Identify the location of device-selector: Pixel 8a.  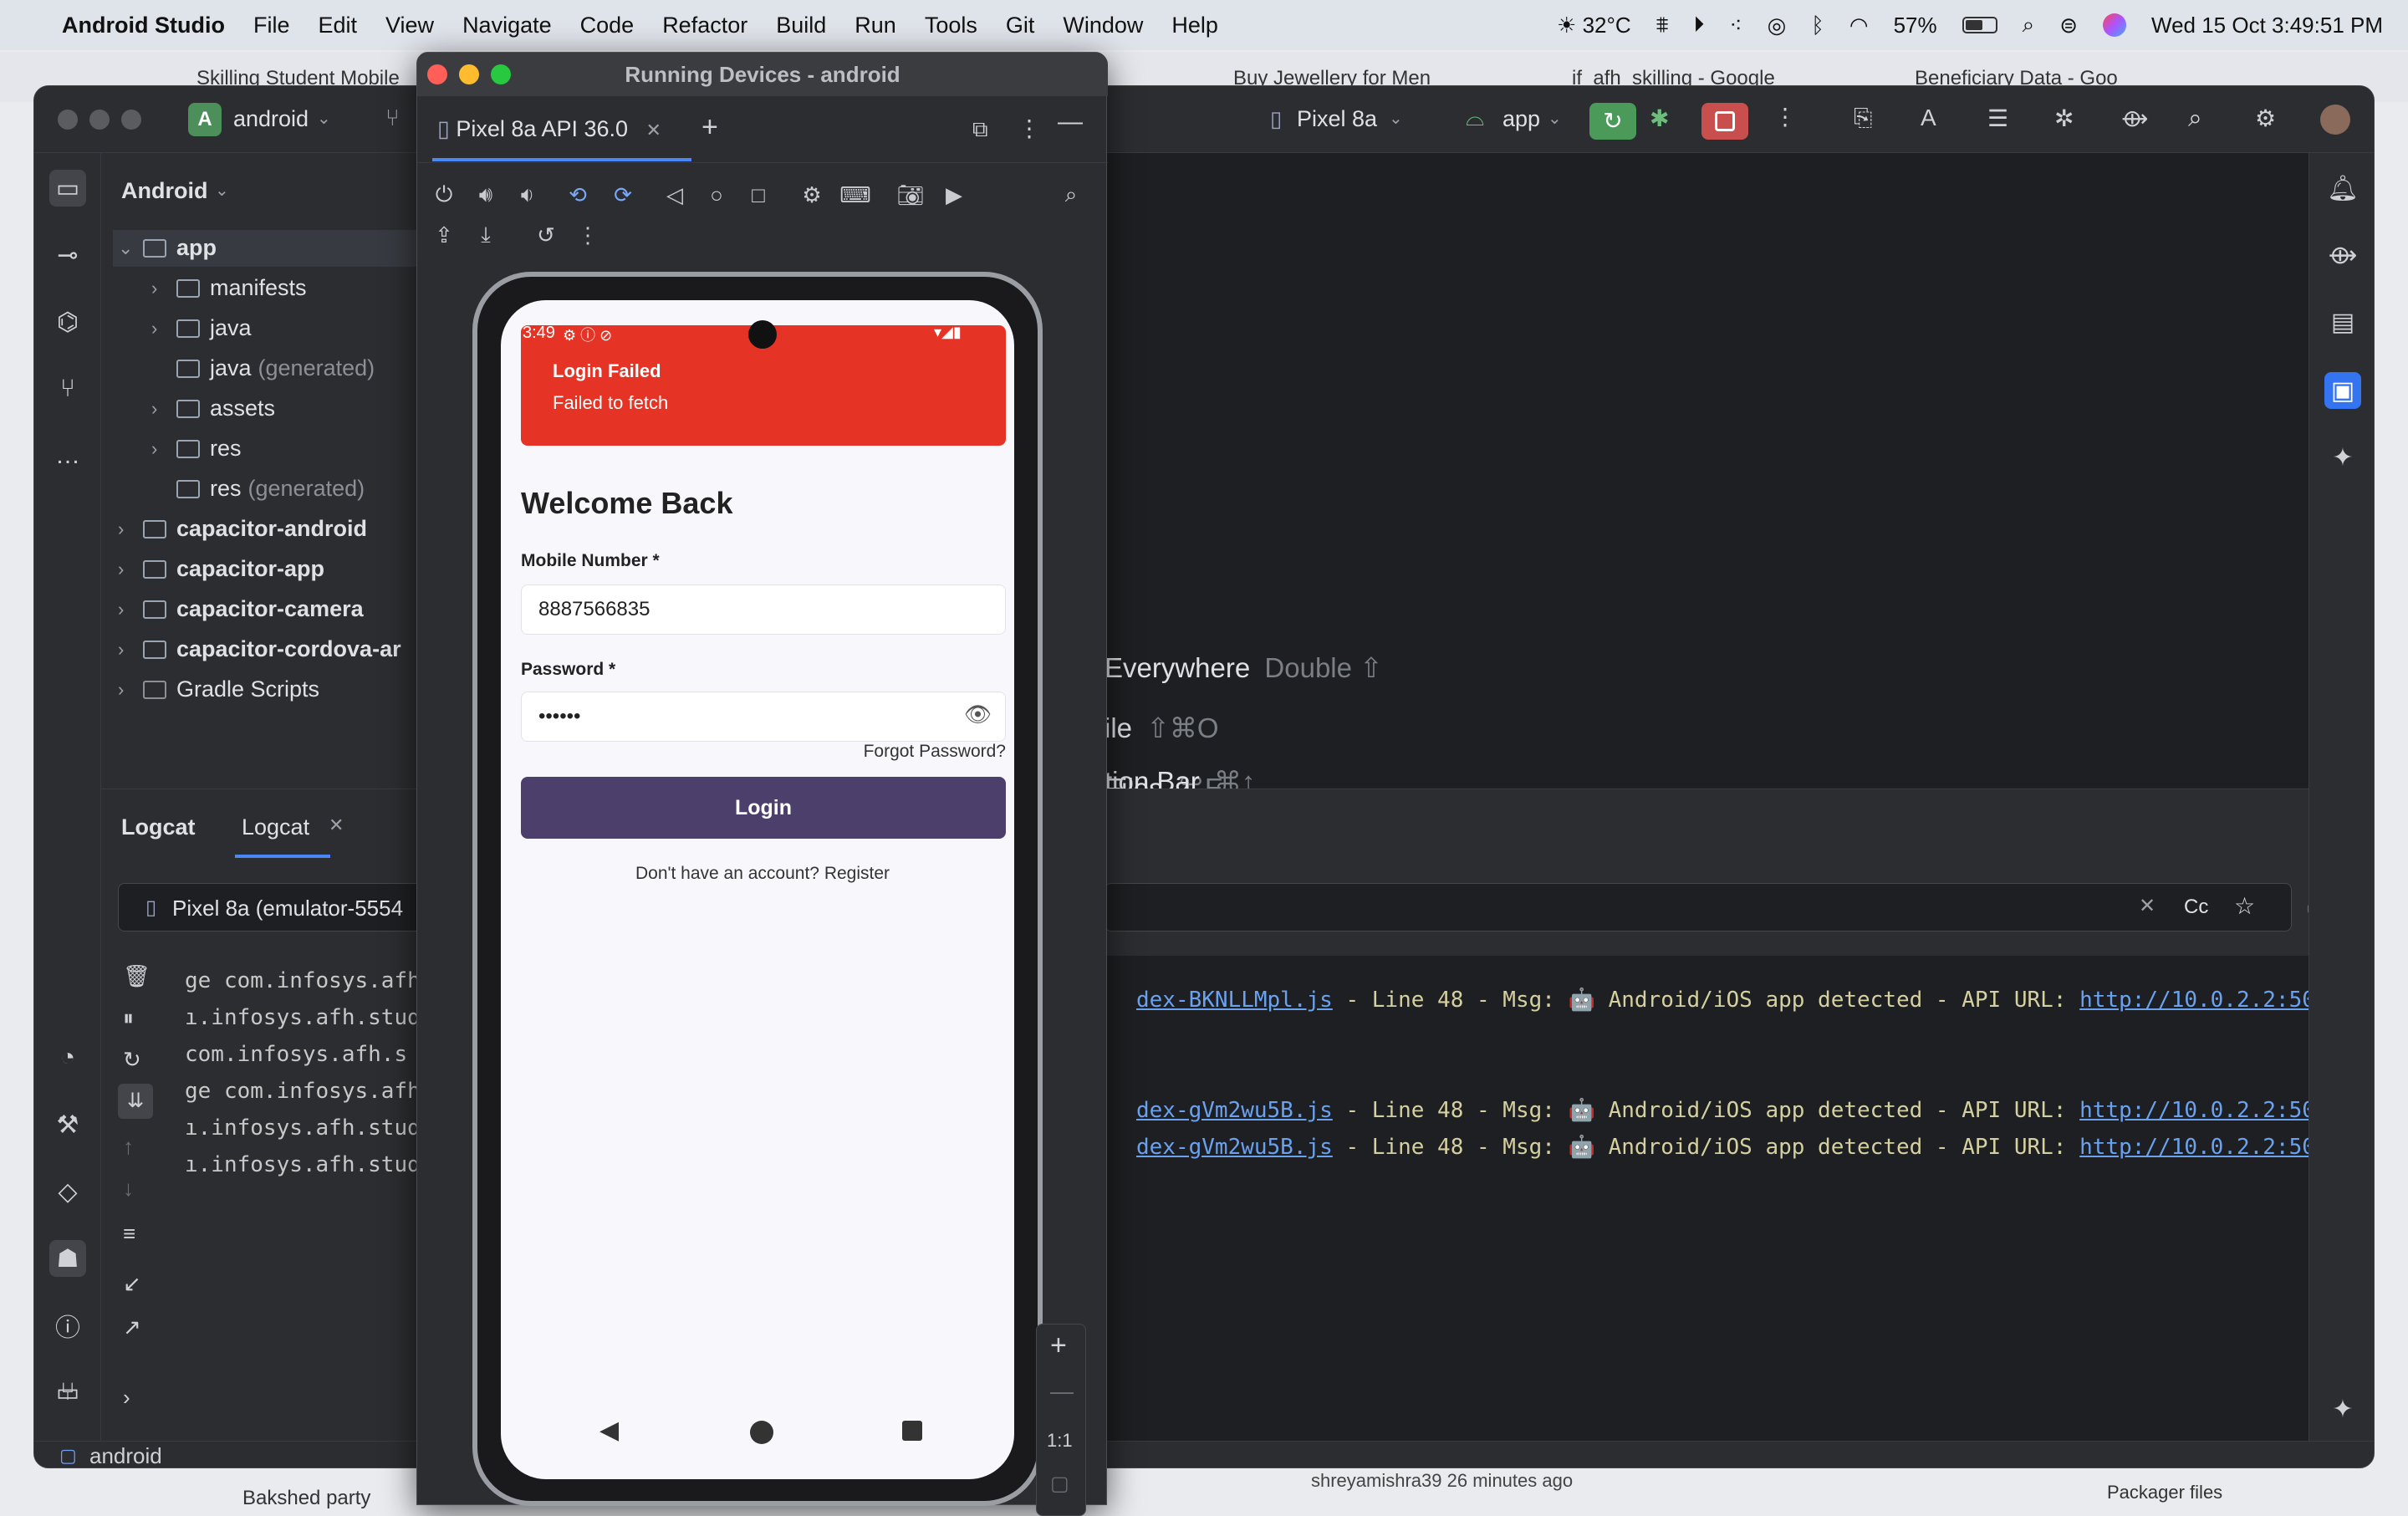
(1337, 119).